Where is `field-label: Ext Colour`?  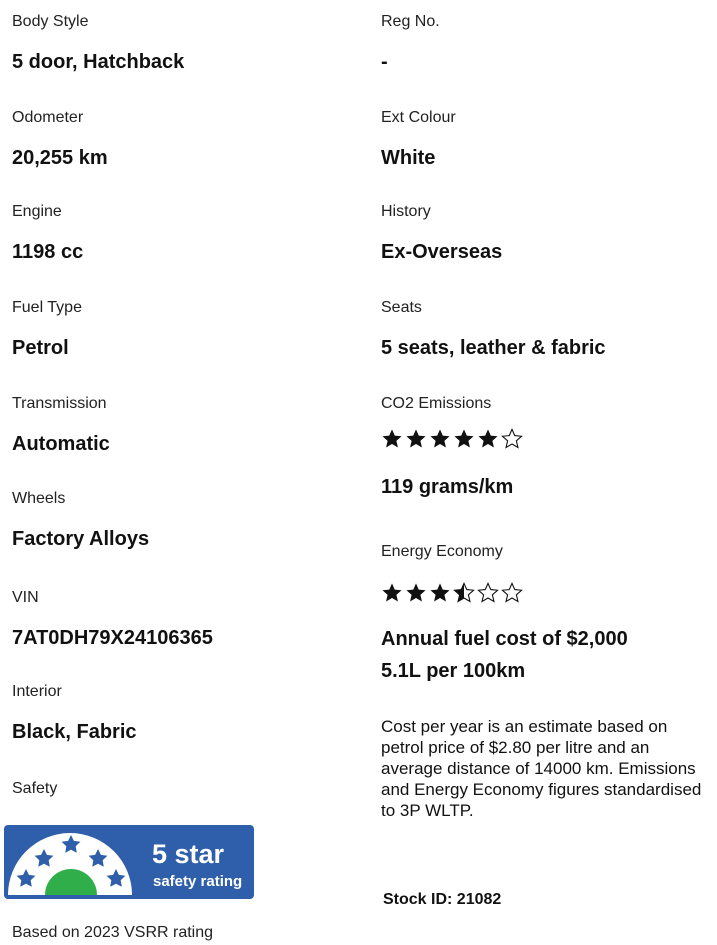 field-label: Ext Colour is located at coordinates (418, 117).